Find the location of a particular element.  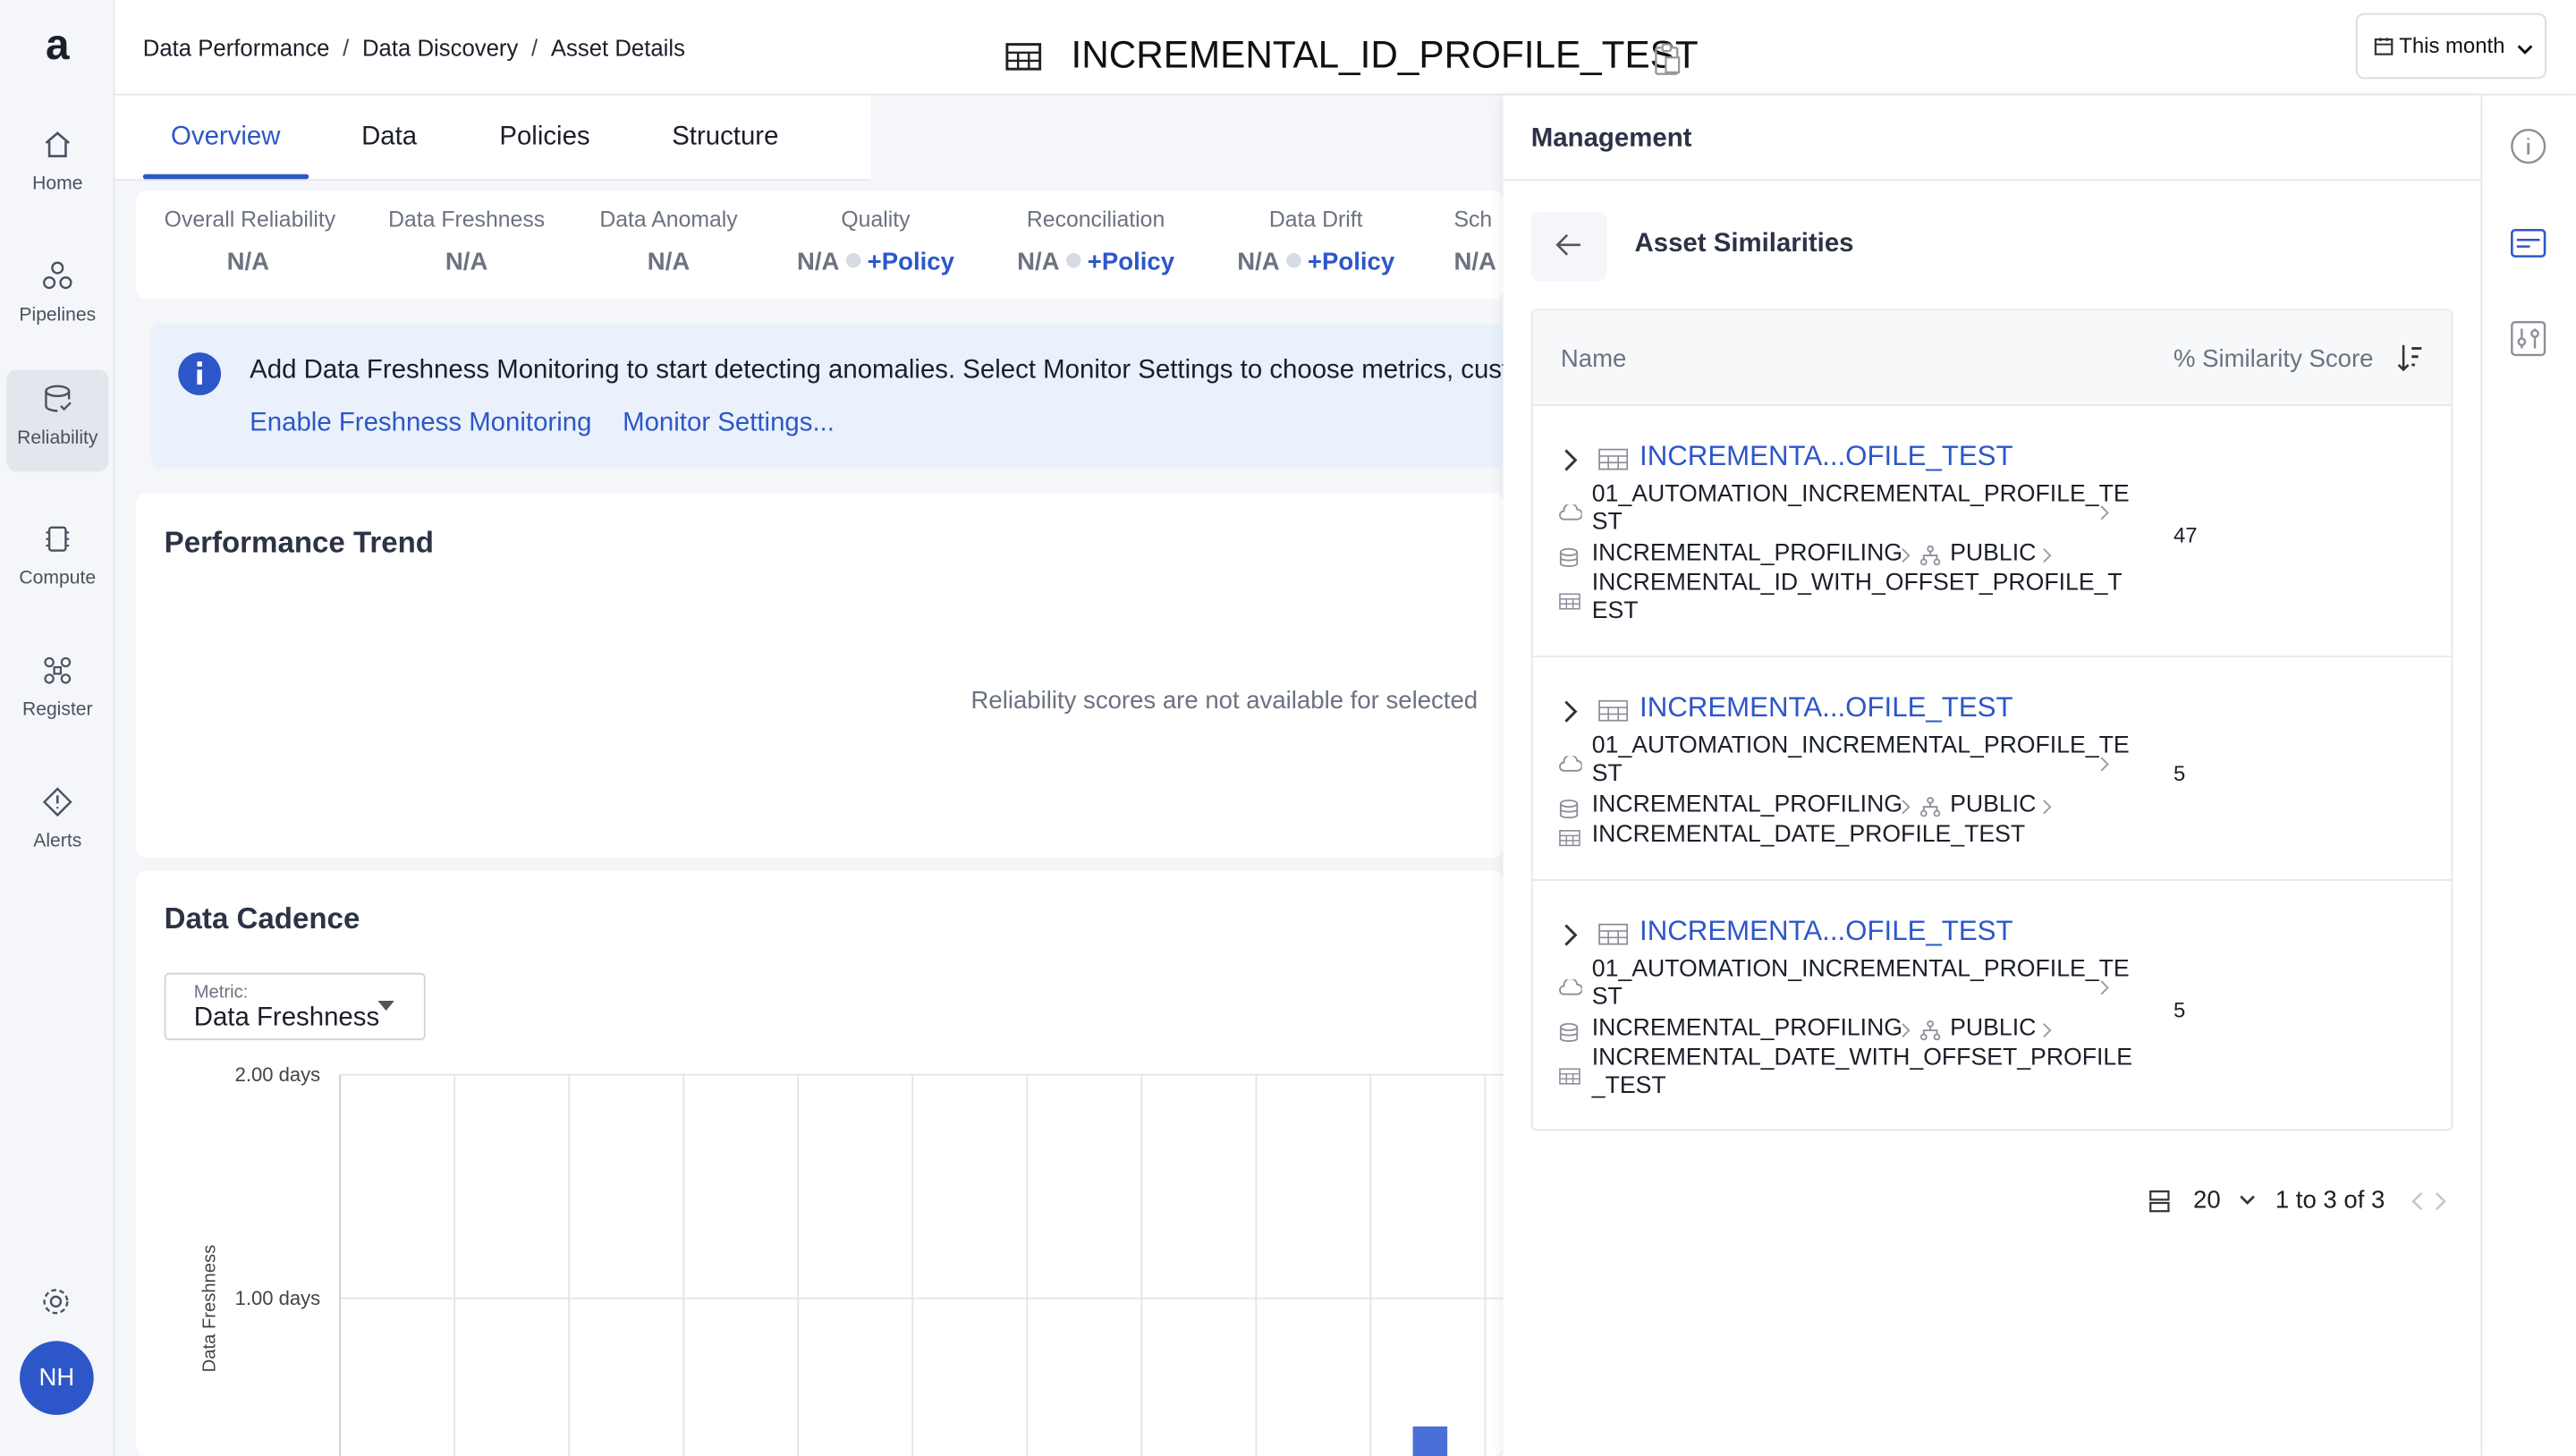

metric-select: Metric: Data Freshness is located at coordinates (295, 1006).